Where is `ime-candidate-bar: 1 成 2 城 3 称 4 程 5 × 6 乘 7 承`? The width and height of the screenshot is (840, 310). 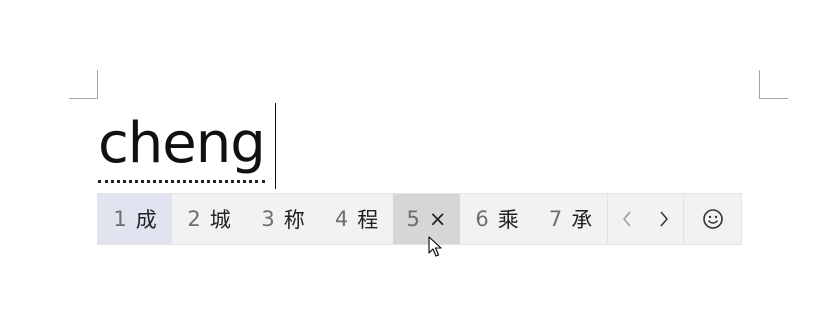
ime-candidate-bar: 1 成 2 城 3 称 4 程 5 × 6 乘 7 承 is located at coordinates (419, 219).